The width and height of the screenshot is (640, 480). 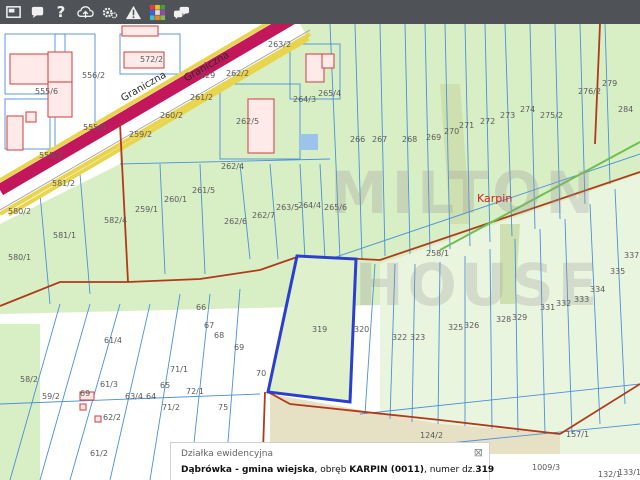 I want to click on parcel-label: 262/7, so click(x=264, y=215).